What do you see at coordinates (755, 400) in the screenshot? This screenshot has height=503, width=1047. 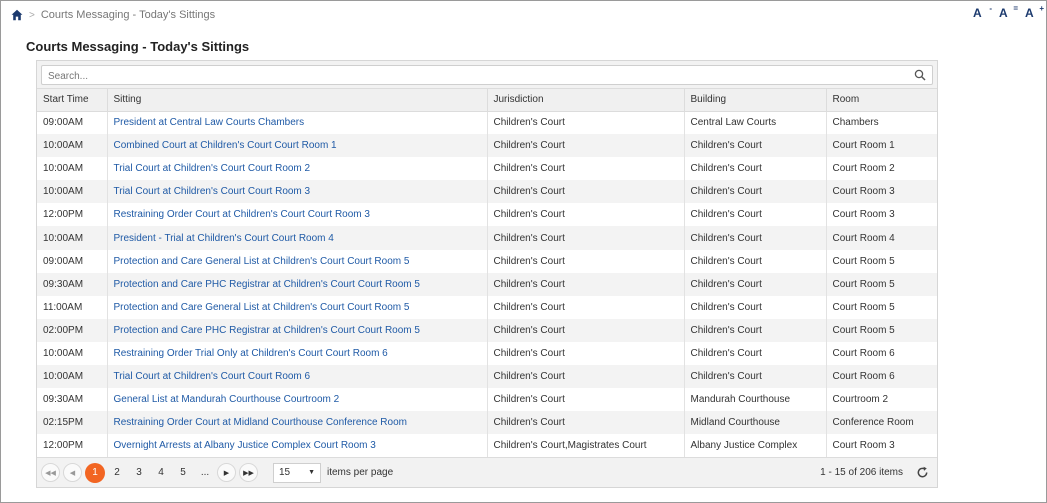 I see `cell-building: Mandurah Courthouse` at bounding box center [755, 400].